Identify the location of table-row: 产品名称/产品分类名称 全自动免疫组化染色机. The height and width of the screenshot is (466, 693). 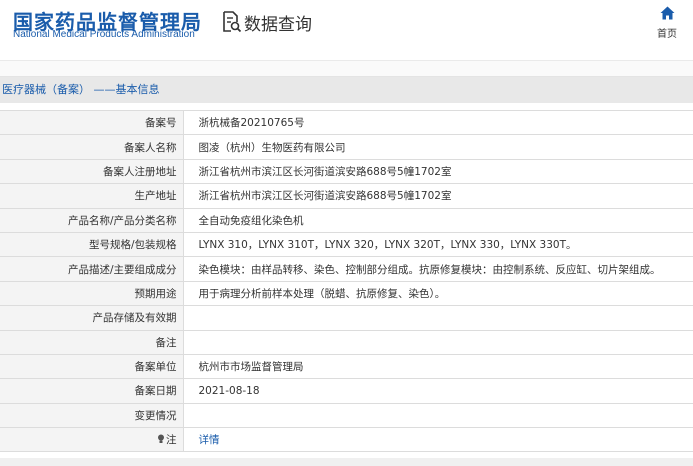
(346, 220).